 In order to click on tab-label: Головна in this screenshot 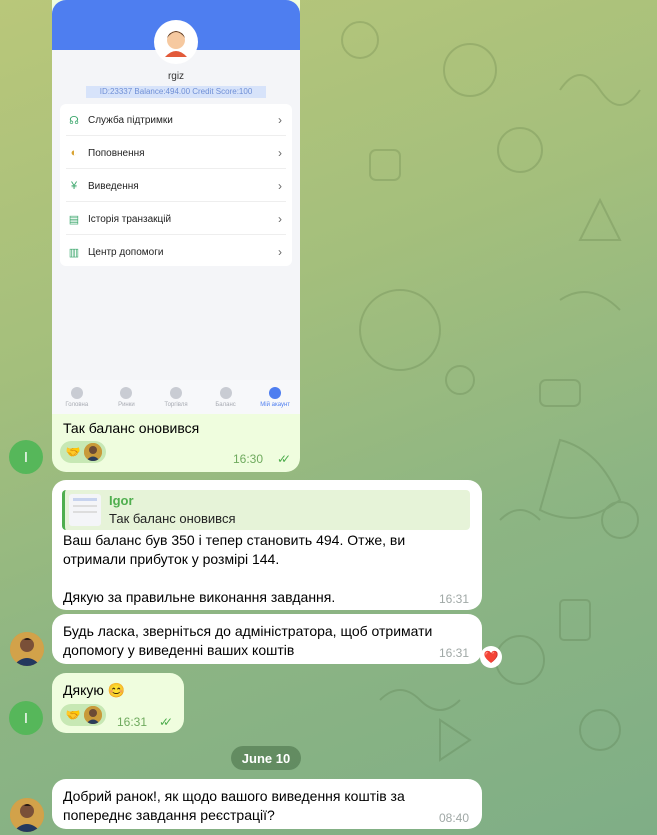, I will do `click(77, 404)`.